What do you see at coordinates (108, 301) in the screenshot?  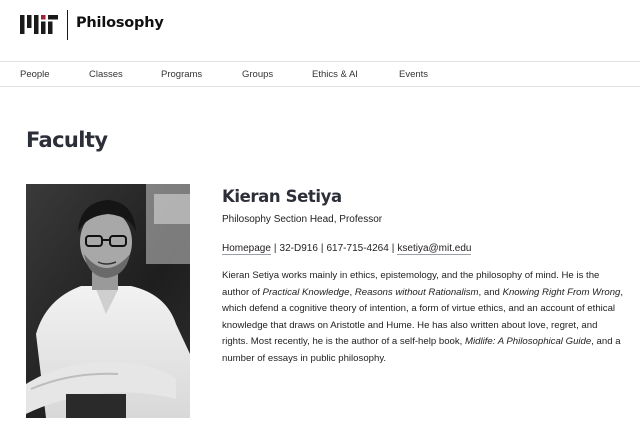 I see `faculty-photo` at bounding box center [108, 301].